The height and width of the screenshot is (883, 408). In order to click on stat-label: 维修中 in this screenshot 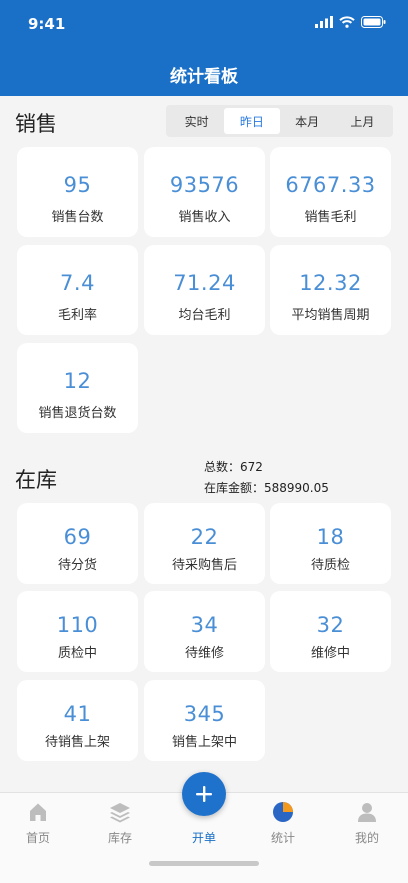, I will do `click(330, 653)`.